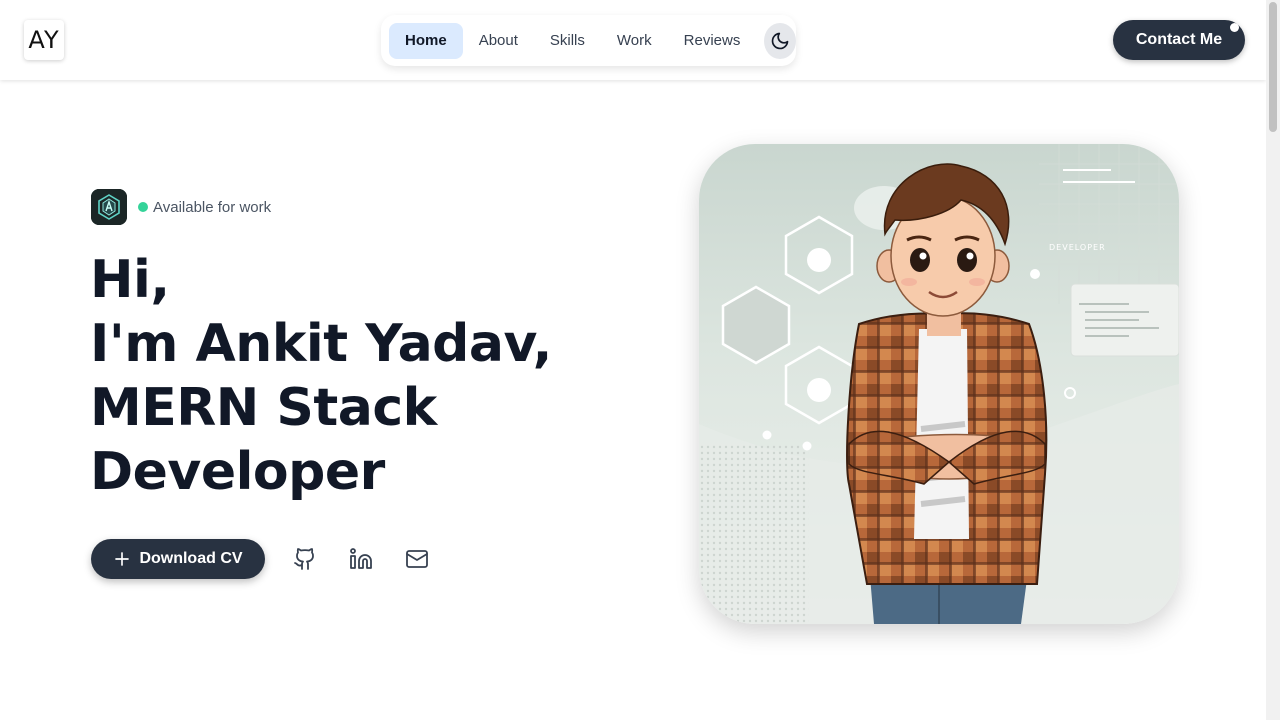  What do you see at coordinates (143, 207) in the screenshot?
I see `status-dot` at bounding box center [143, 207].